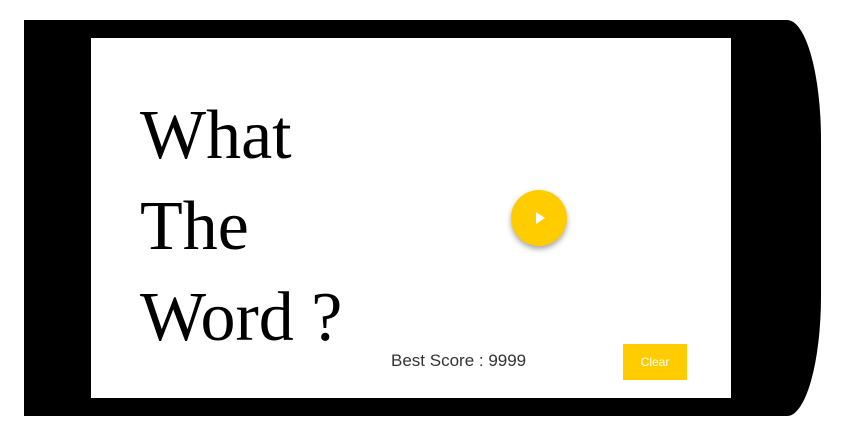  Describe the element at coordinates (655, 362) in the screenshot. I see `clear-button: Clear` at that location.